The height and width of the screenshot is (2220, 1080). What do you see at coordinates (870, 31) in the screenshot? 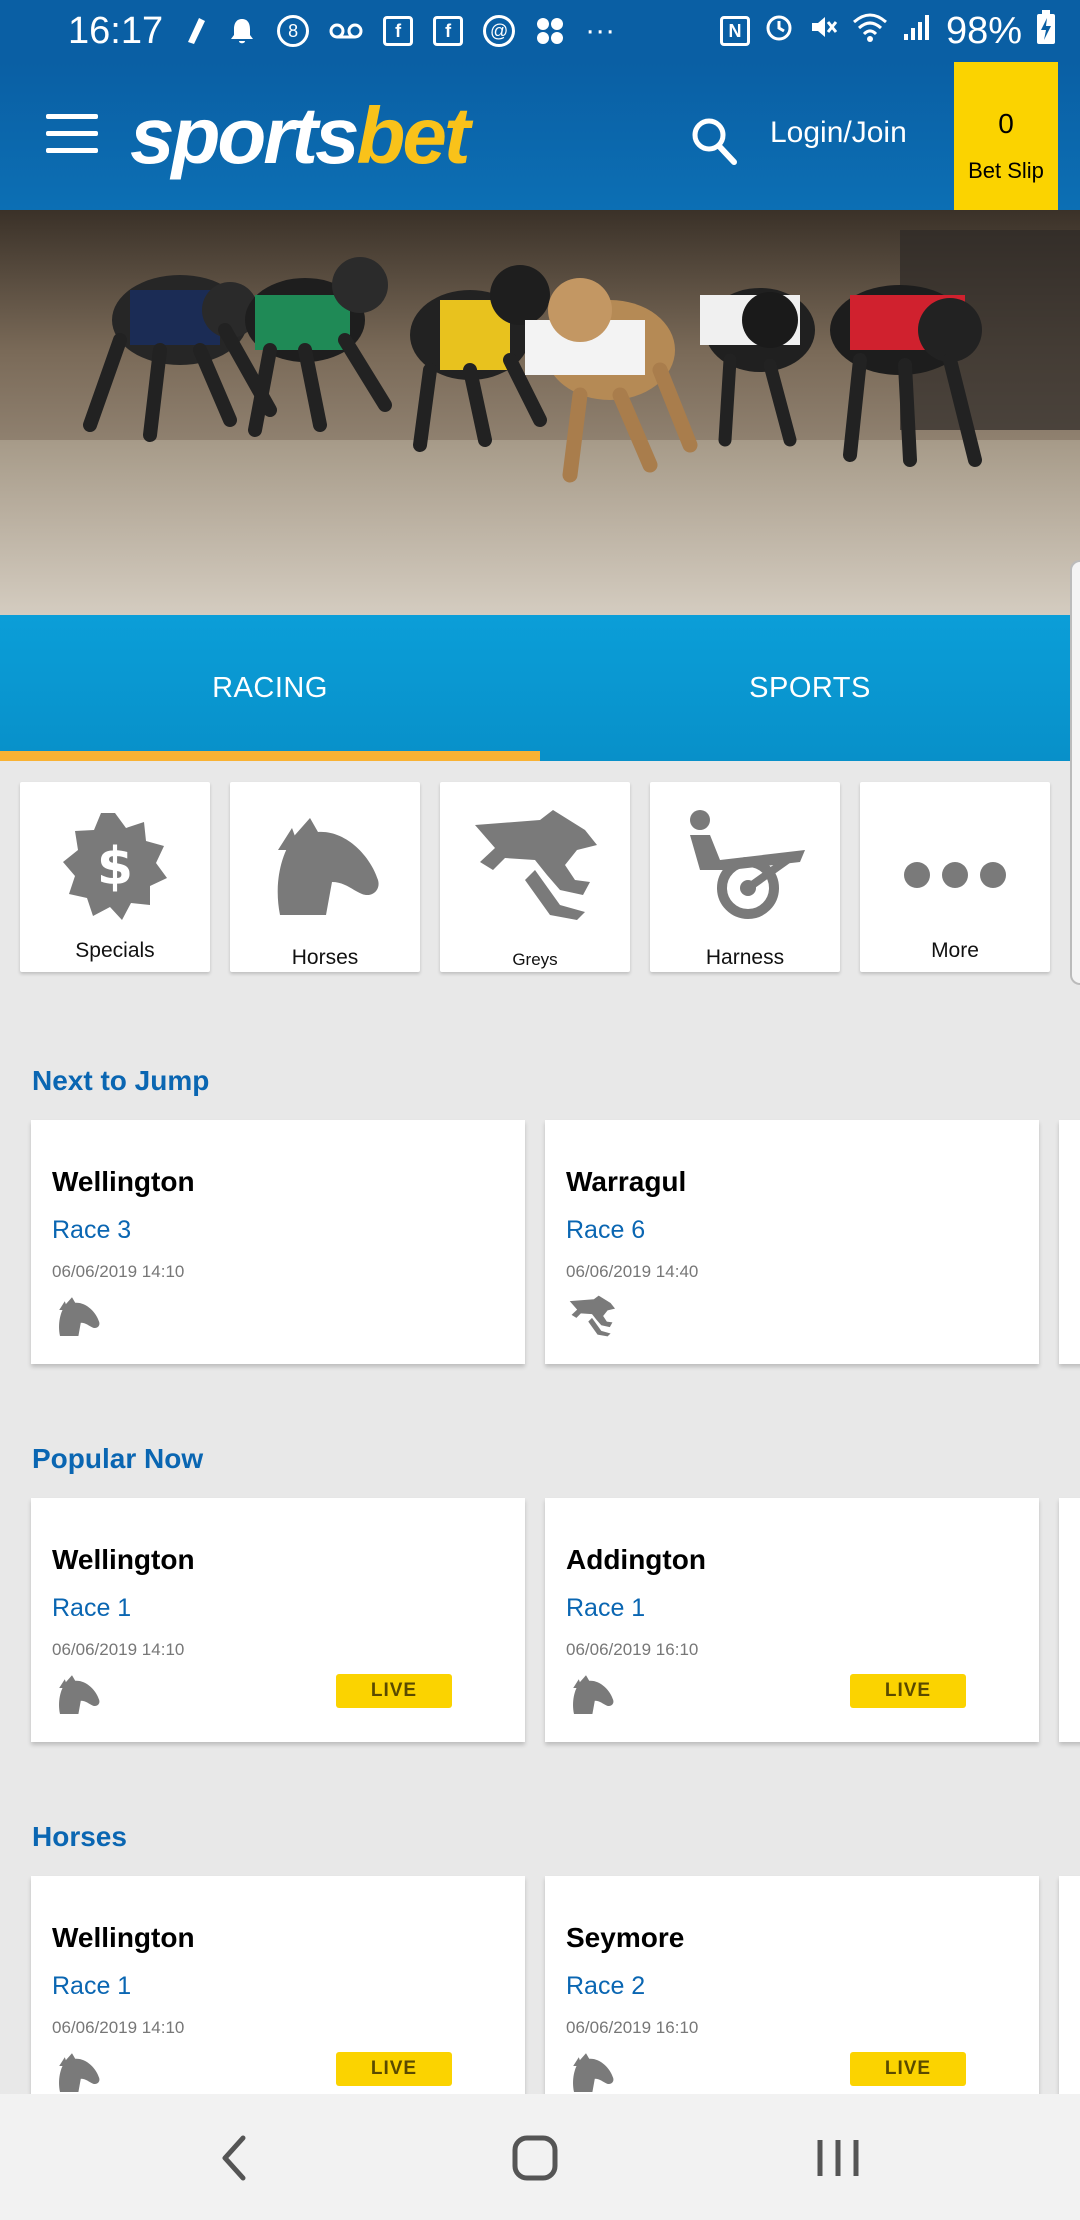
I see `wifi-icon` at bounding box center [870, 31].